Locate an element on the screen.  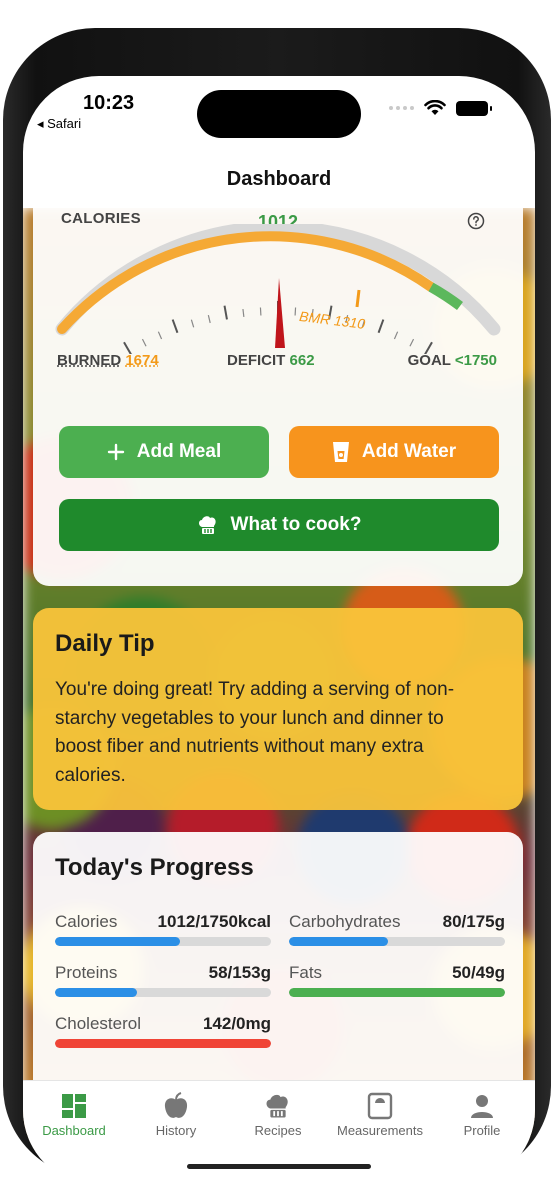
progress-label: Cholesterol is located at coordinates (98, 1023).